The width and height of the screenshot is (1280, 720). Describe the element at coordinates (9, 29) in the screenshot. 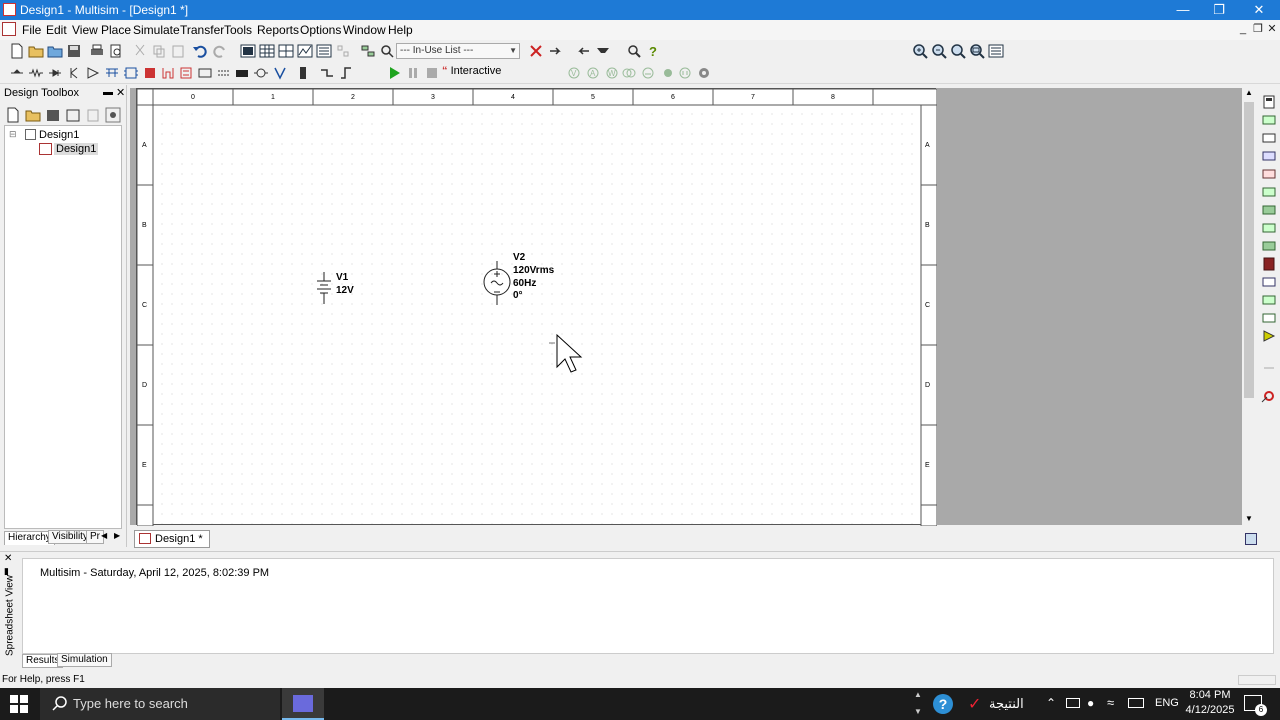

I see `document-menu-icon` at that location.